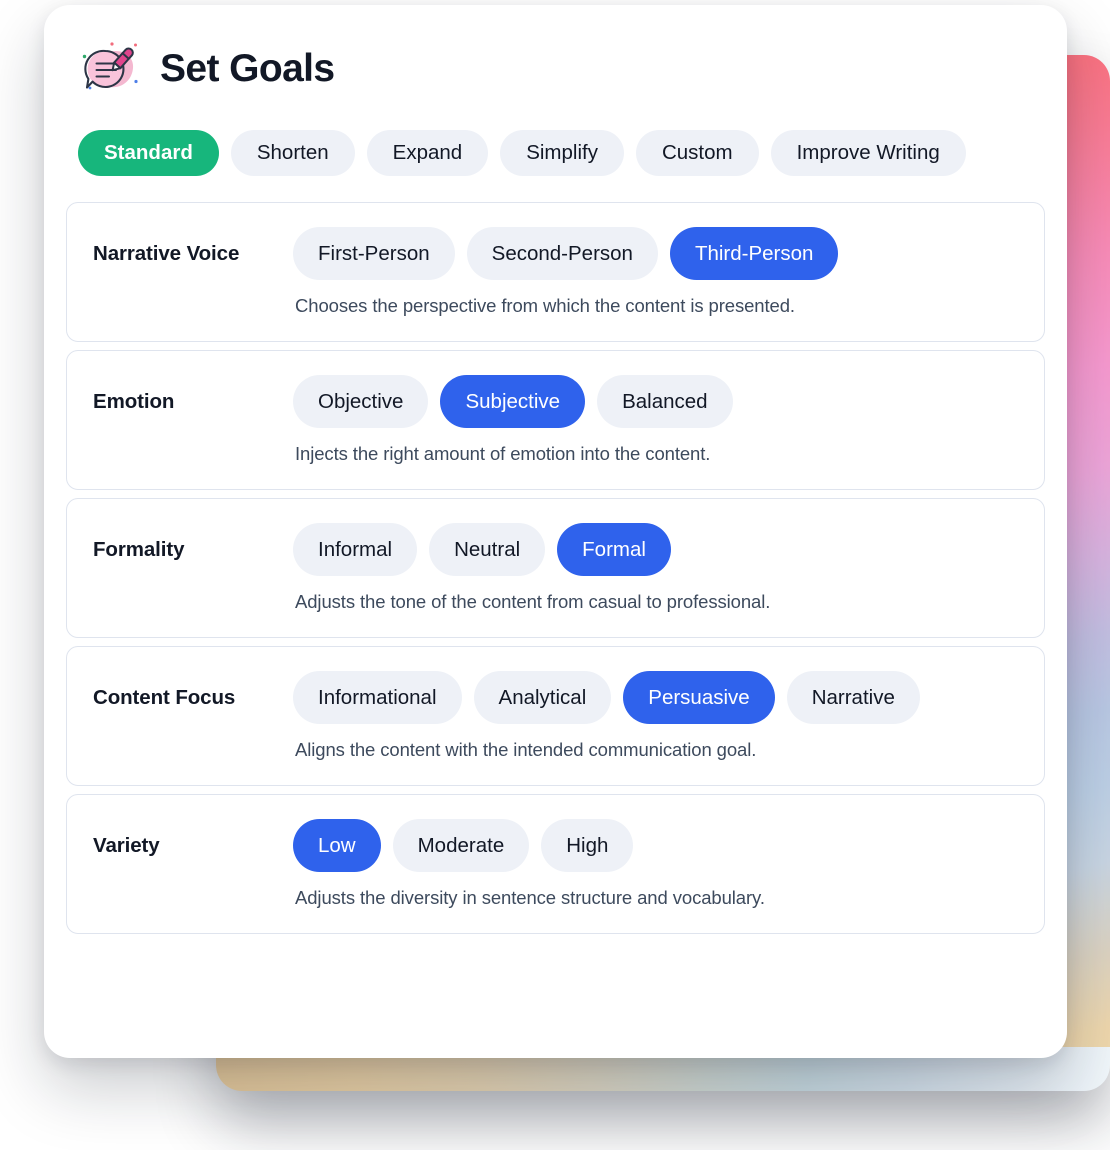  What do you see at coordinates (164, 697) in the screenshot?
I see `setting-label-content-focus: Content Focus` at bounding box center [164, 697].